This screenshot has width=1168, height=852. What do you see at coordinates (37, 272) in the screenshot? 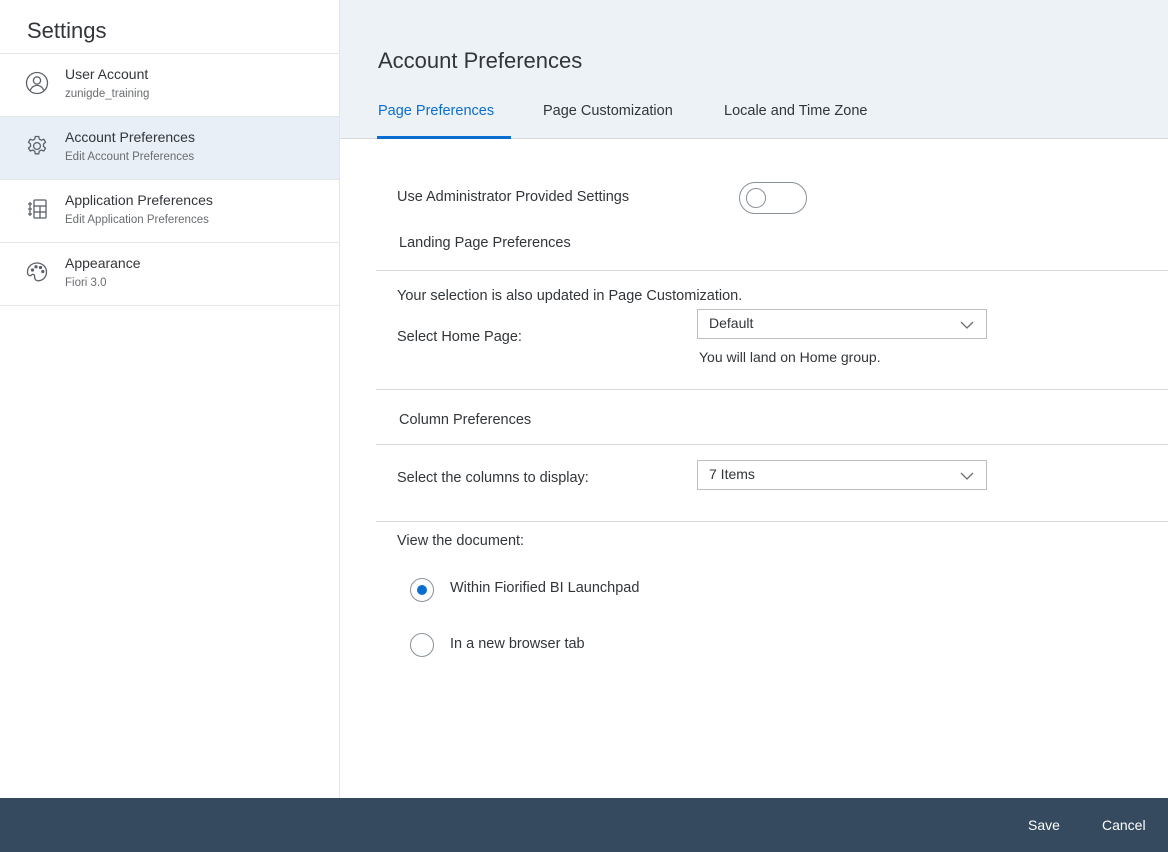
I see `palette-icon` at bounding box center [37, 272].